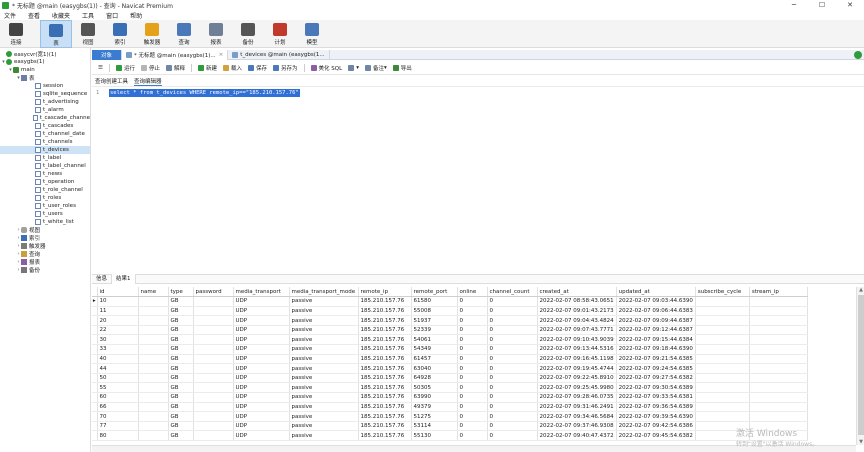 This screenshot has width=864, height=452. Describe the element at coordinates (577, 407) in the screenshot. I see `cell-created-at: 2022-02-07 09:31:46.2491` at that location.